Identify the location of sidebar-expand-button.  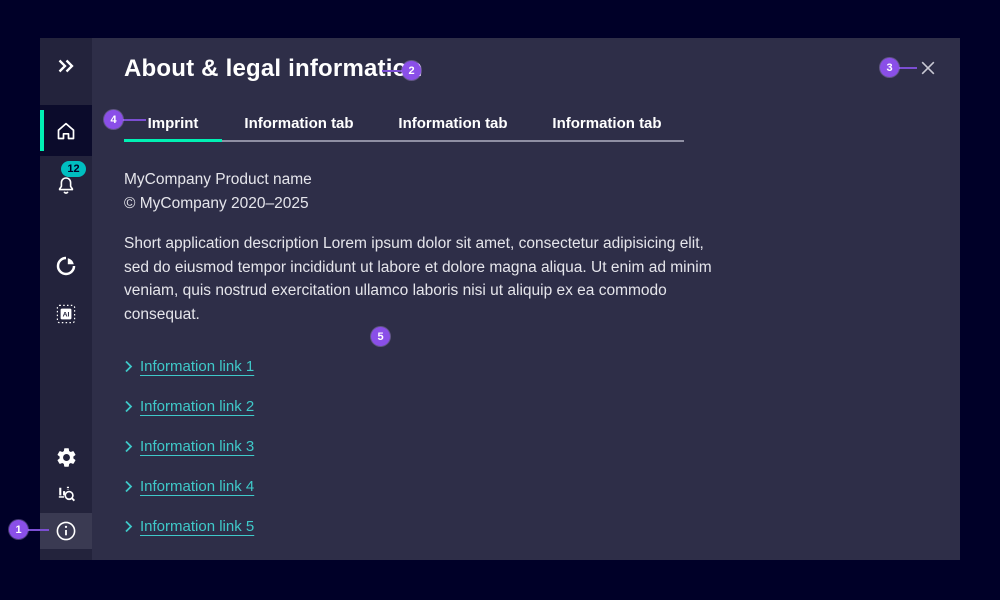
(66, 66).